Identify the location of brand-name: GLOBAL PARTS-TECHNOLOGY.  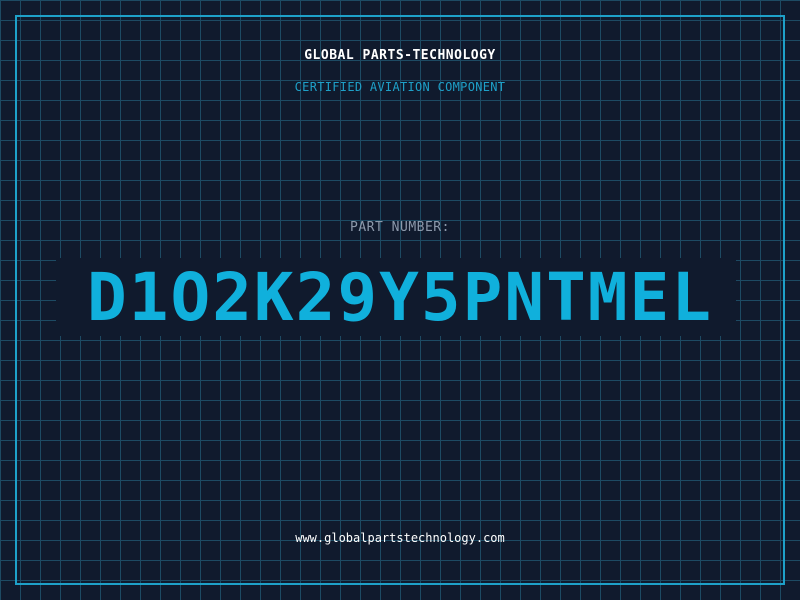
(400, 55).